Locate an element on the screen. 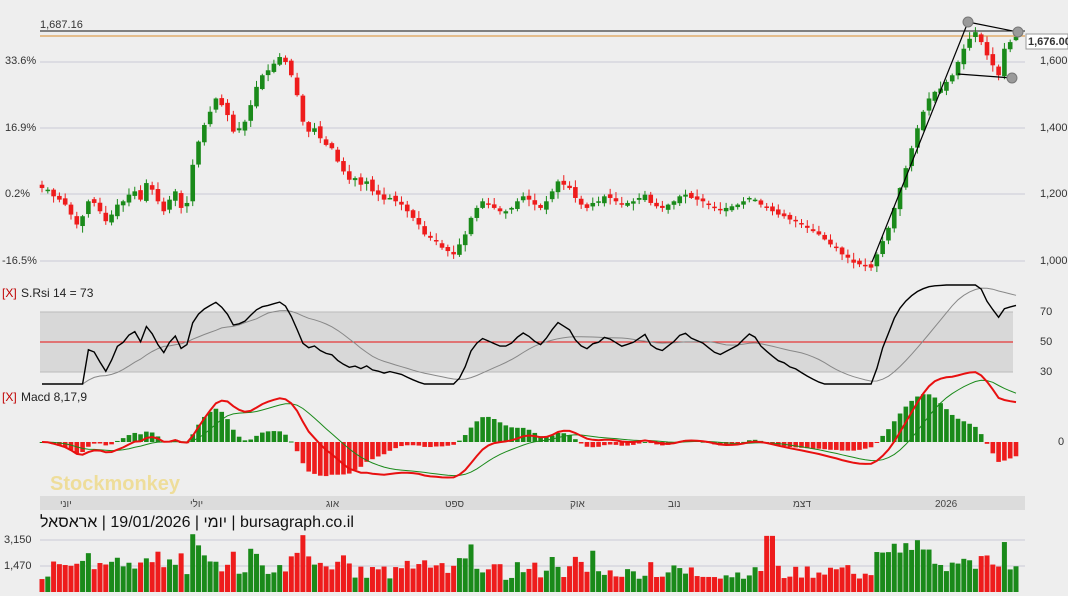  volume-bars is located at coordinates (529, 563).